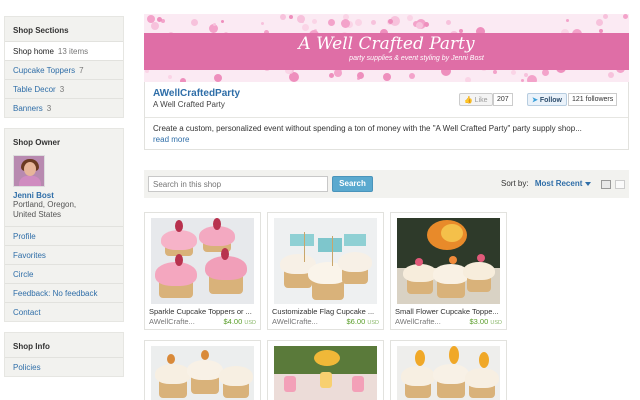 This screenshot has width=640, height=400. Describe the element at coordinates (37, 214) in the screenshot. I see `owner-location-line-2: United States` at that location.